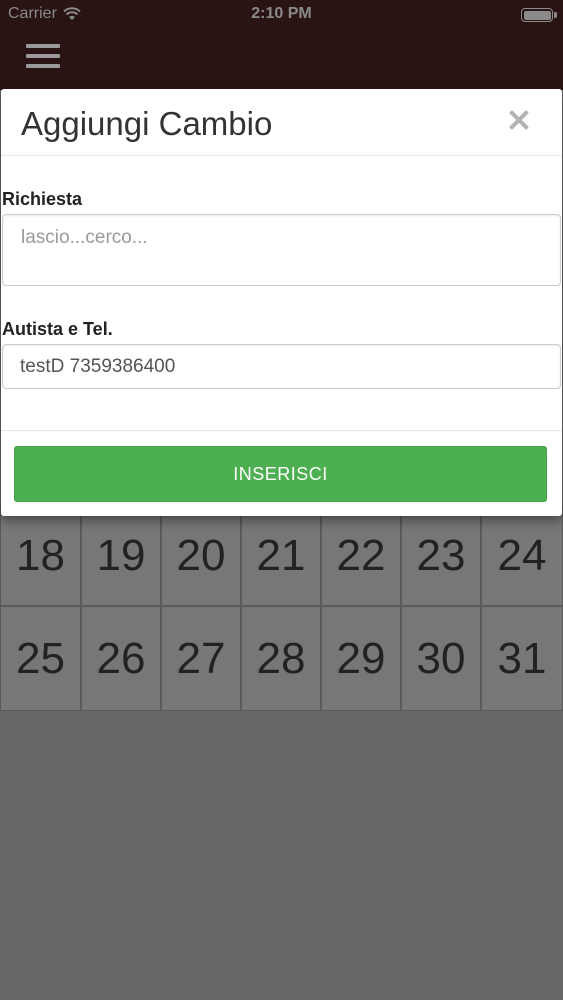  I want to click on status-time: 2:10 PM, so click(281, 13).